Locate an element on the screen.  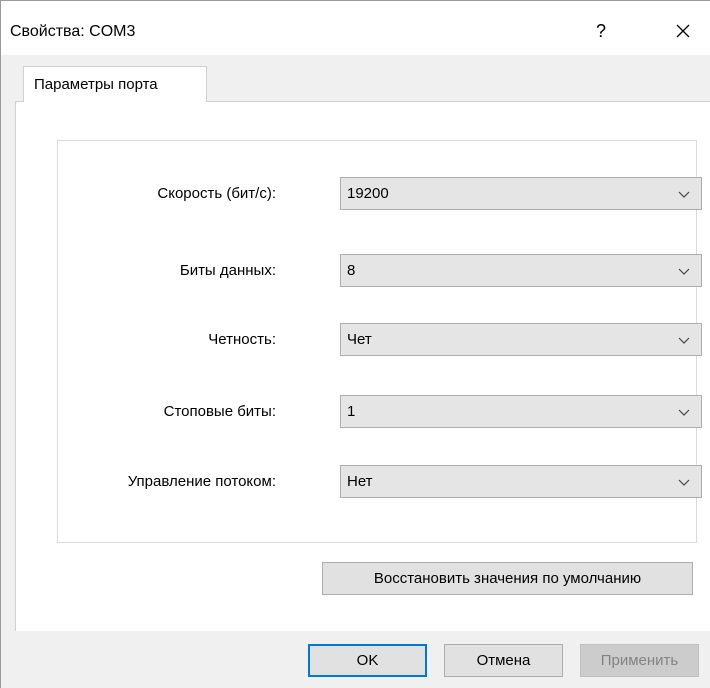
stop-bits-label: Стоповые биты: is located at coordinates (219, 411).